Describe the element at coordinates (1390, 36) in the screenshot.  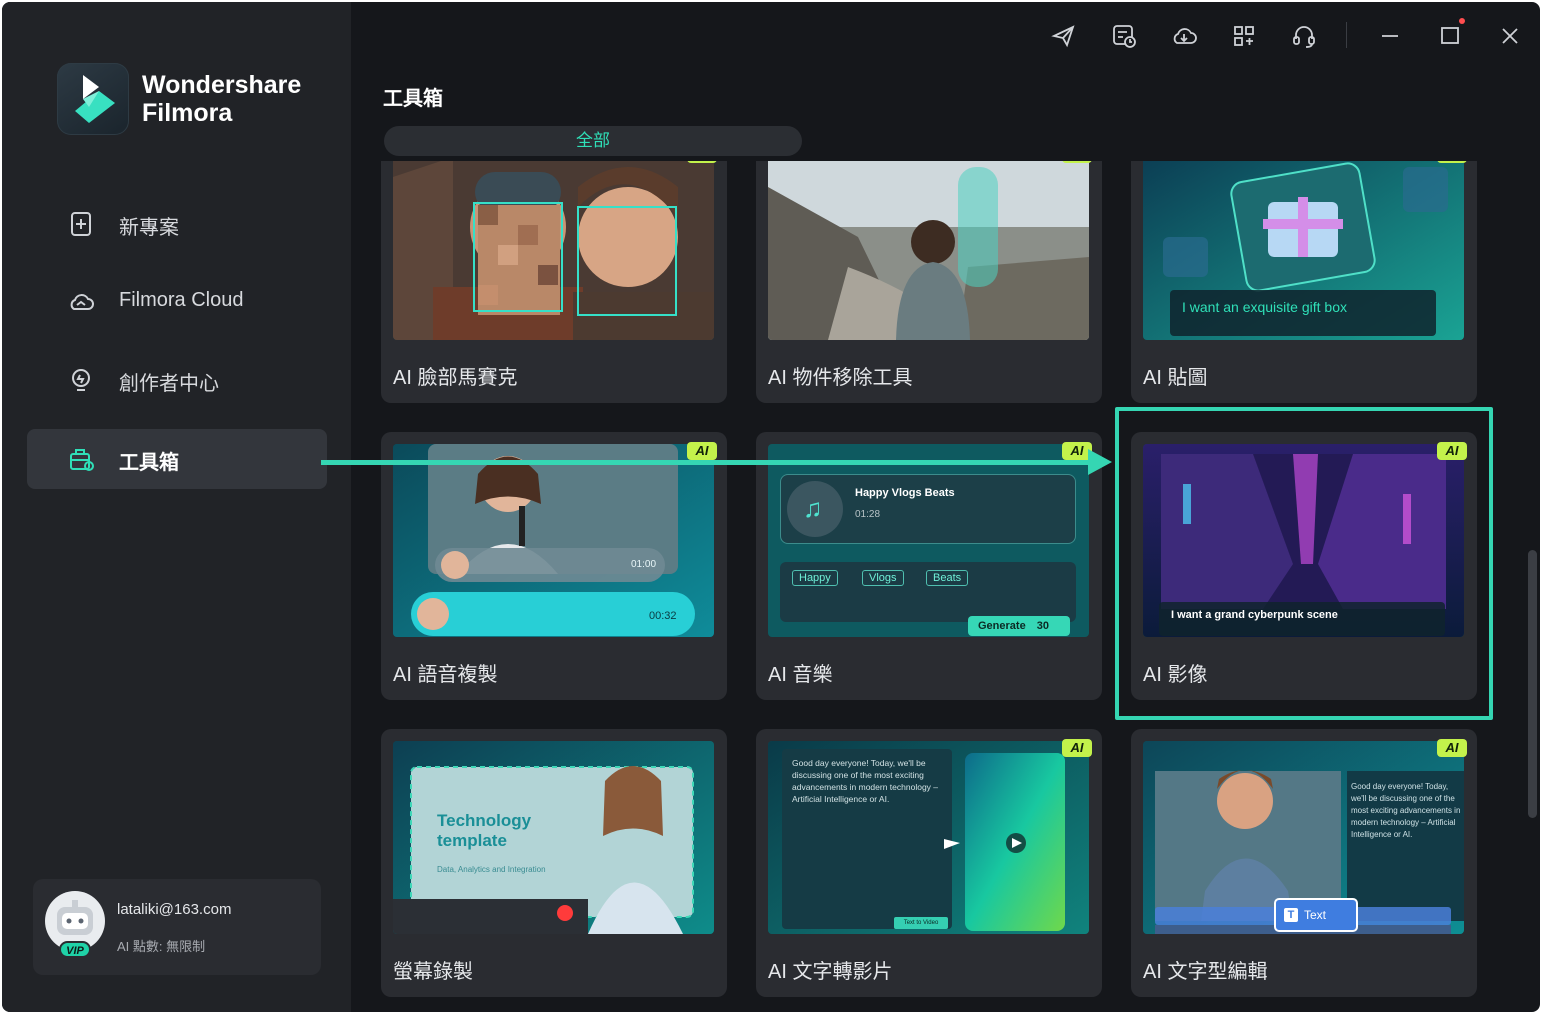
I see `minimize-icon` at that location.